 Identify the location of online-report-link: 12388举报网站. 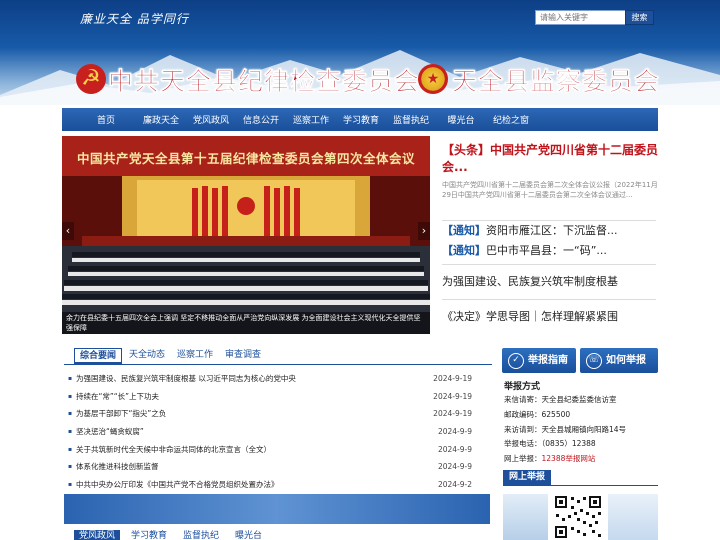
(569, 458).